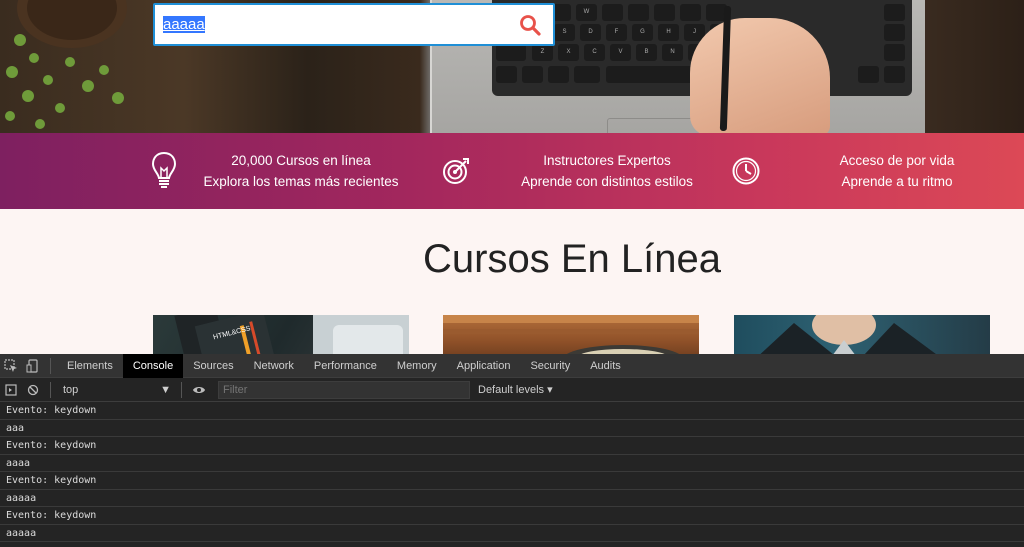  I want to click on feature-instructors-subtitle: Aprende con distintos estilos, so click(607, 181).